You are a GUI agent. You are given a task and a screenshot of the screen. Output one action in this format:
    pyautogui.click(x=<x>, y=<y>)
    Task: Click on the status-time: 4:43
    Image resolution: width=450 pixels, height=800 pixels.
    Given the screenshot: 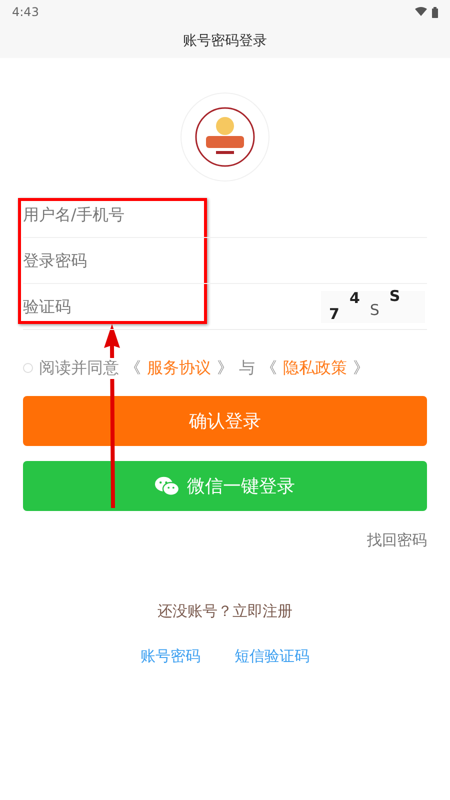 What is the action you would take?
    pyautogui.click(x=26, y=12)
    